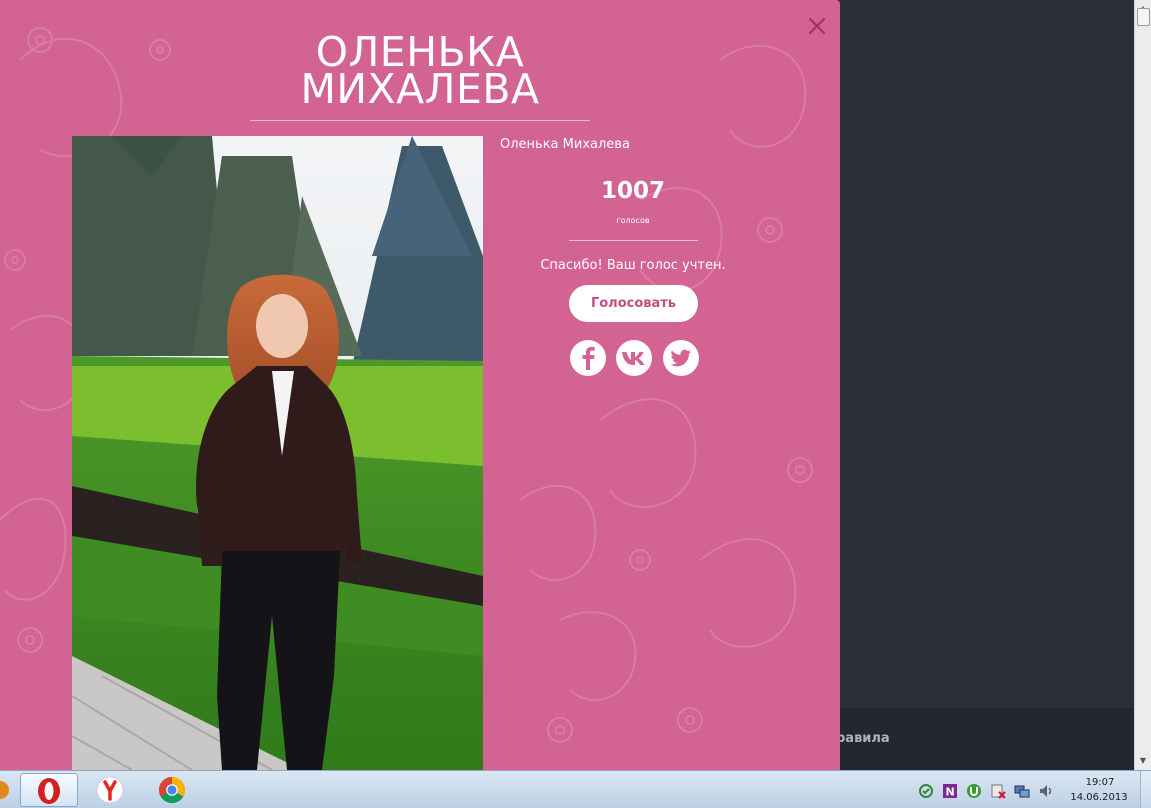  Describe the element at coordinates (420, 89) in the screenshot. I see `title-line-last: МИХАЛЕВА` at that location.